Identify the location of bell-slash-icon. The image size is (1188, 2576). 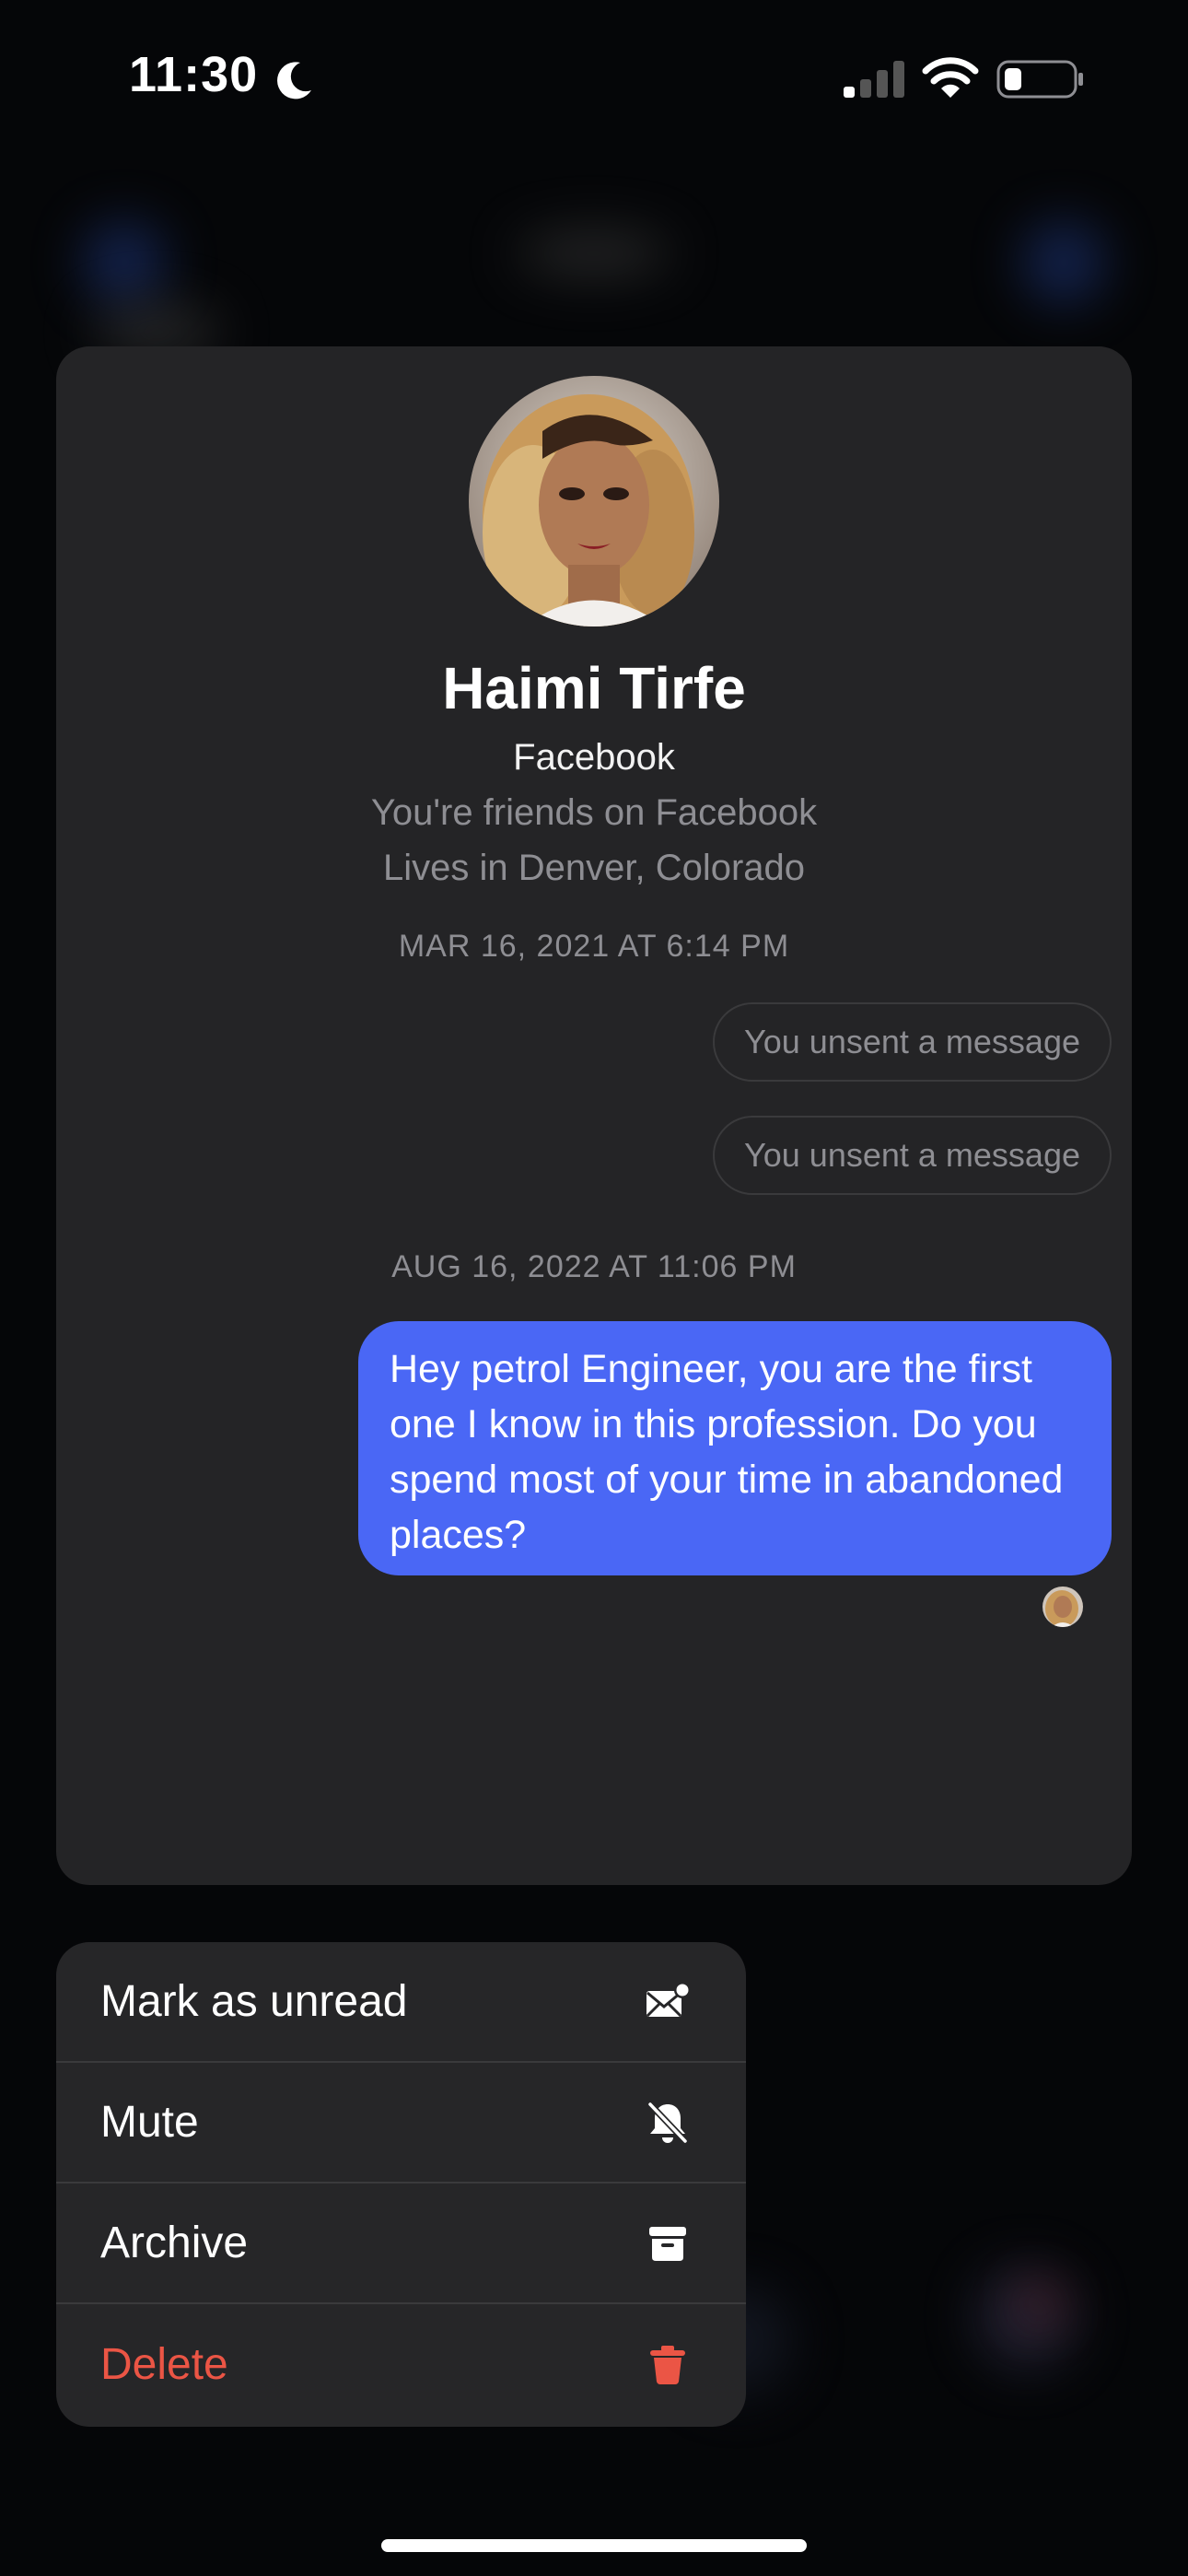
(668, 2123).